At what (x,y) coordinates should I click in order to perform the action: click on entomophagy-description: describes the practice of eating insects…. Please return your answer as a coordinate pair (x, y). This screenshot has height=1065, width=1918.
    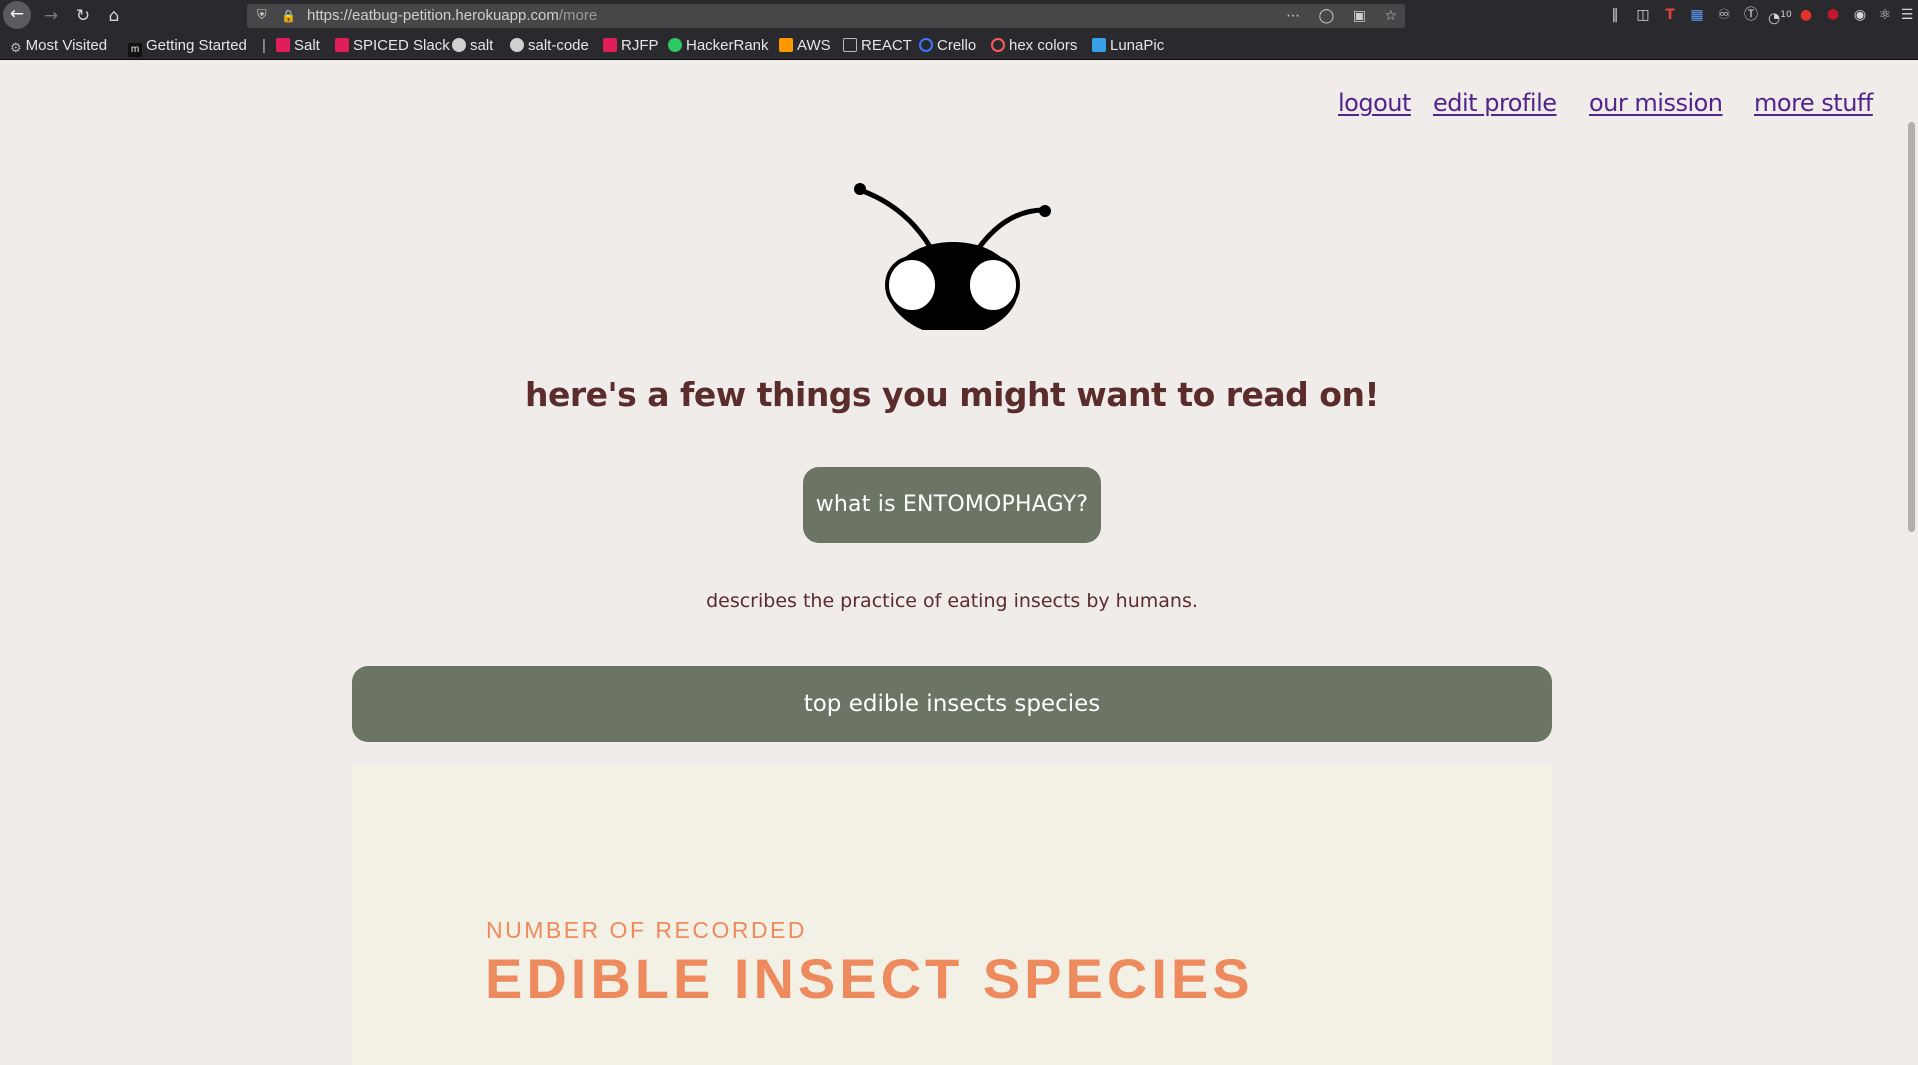
    Looking at the image, I should click on (952, 601).